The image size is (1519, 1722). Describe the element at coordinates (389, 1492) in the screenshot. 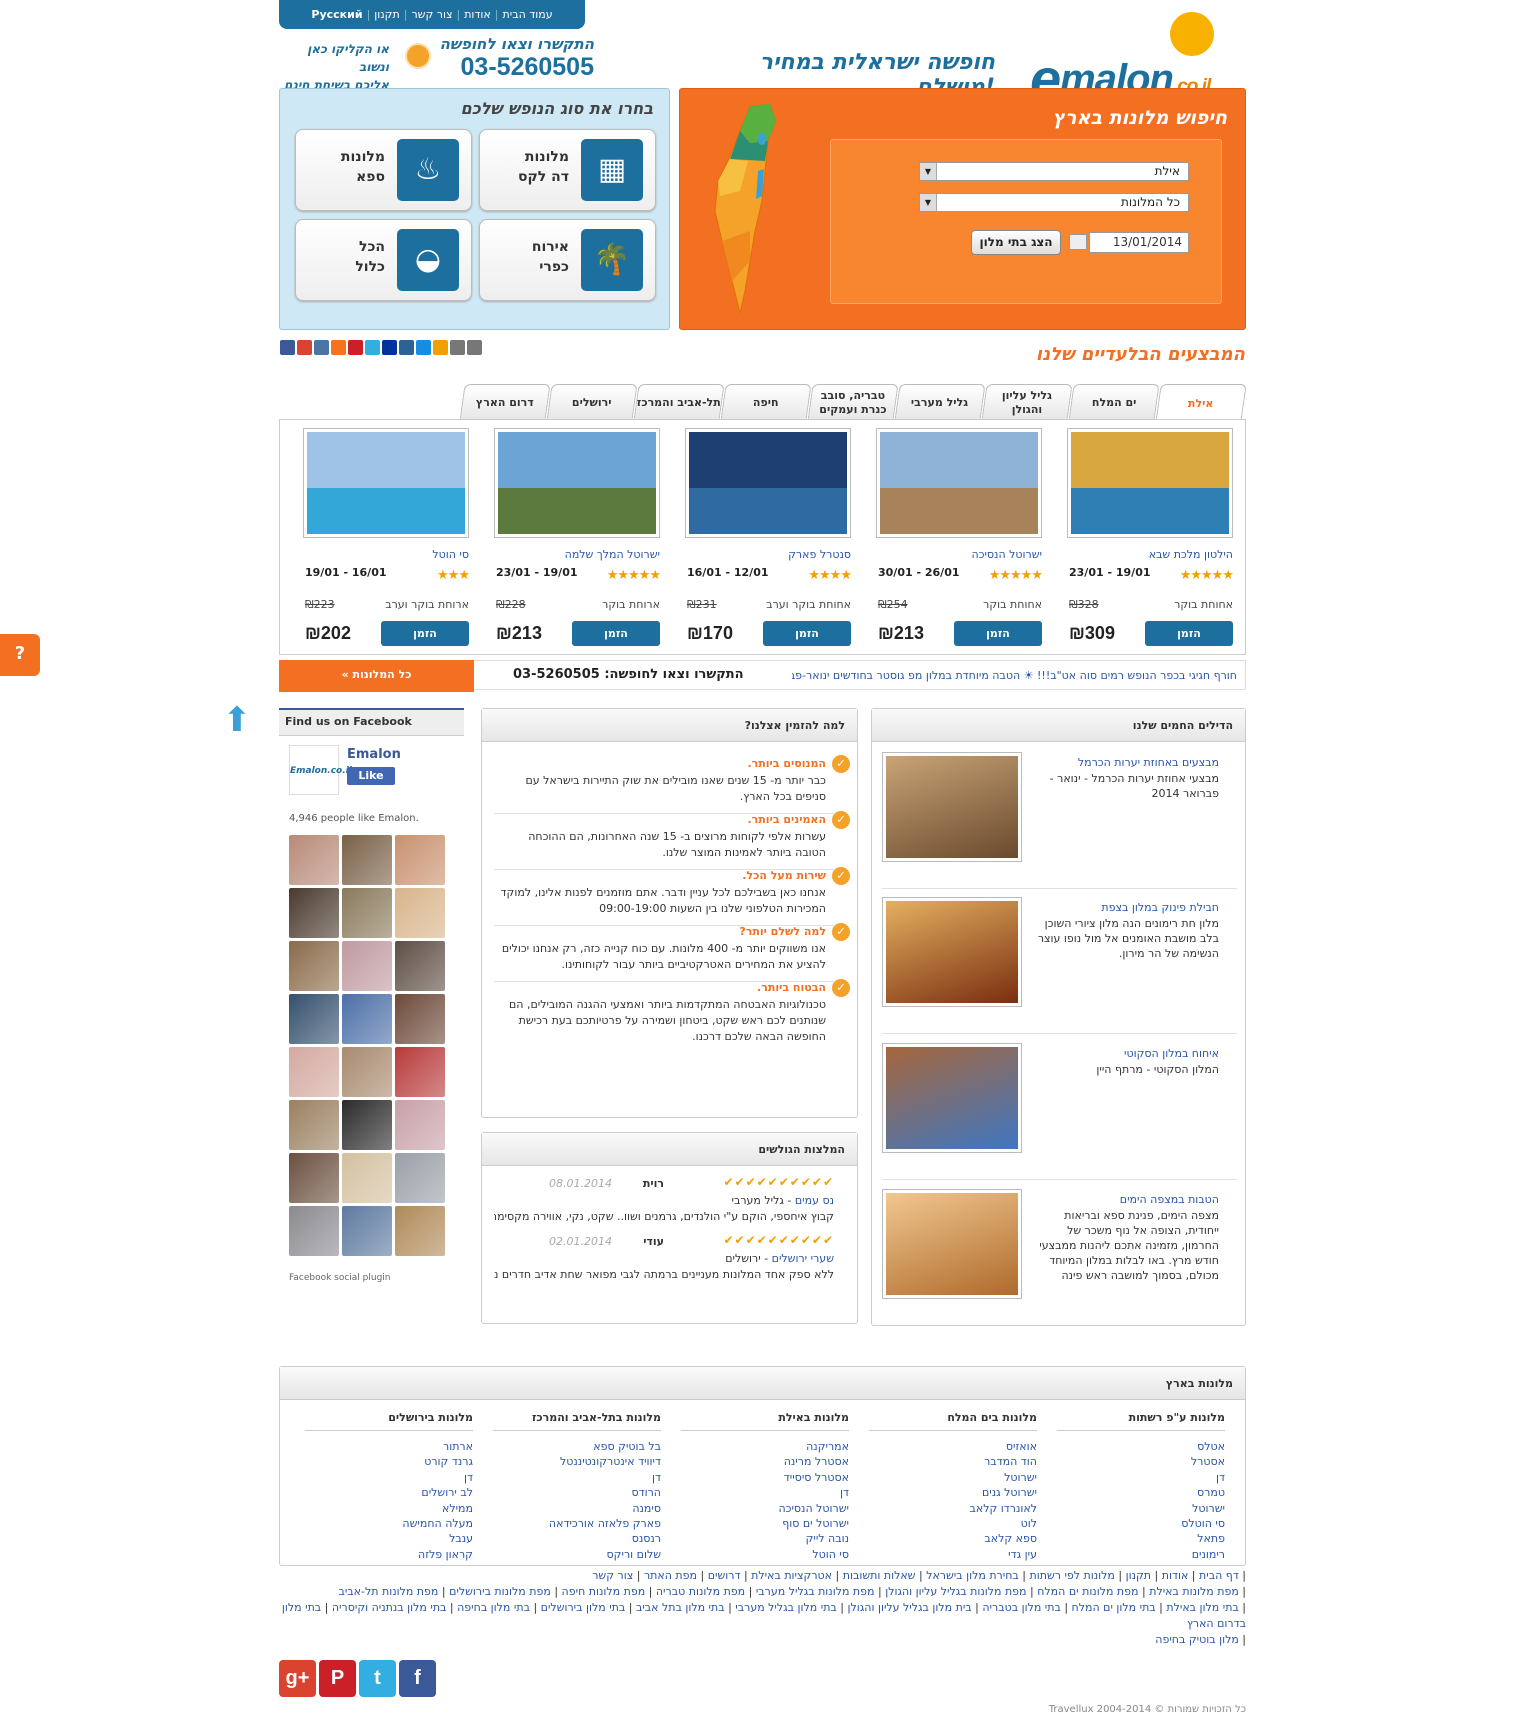

I see `hotel-link: לב ירושלים` at that location.